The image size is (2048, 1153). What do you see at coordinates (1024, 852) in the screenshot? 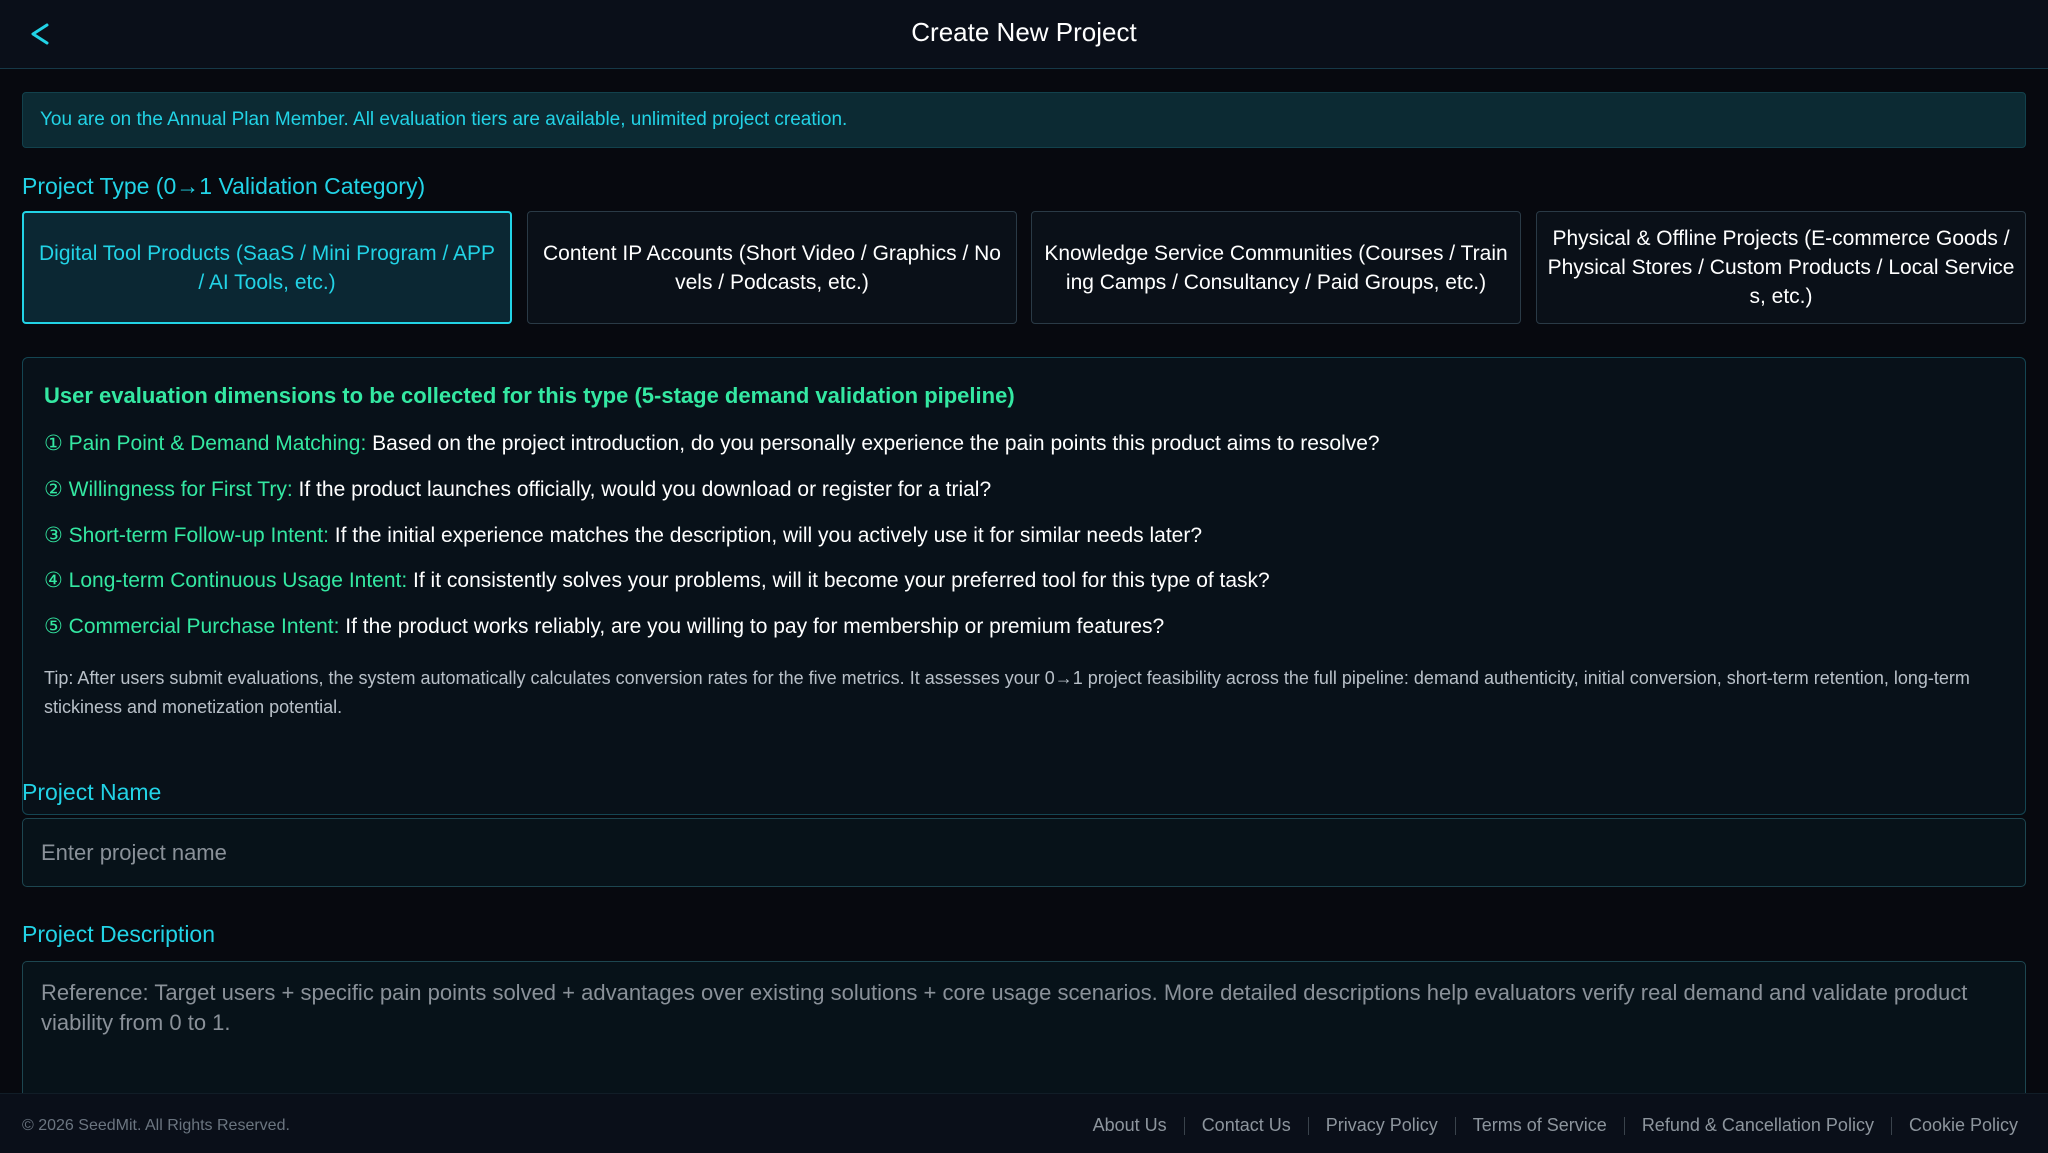
I see `project-name-input` at bounding box center [1024, 852].